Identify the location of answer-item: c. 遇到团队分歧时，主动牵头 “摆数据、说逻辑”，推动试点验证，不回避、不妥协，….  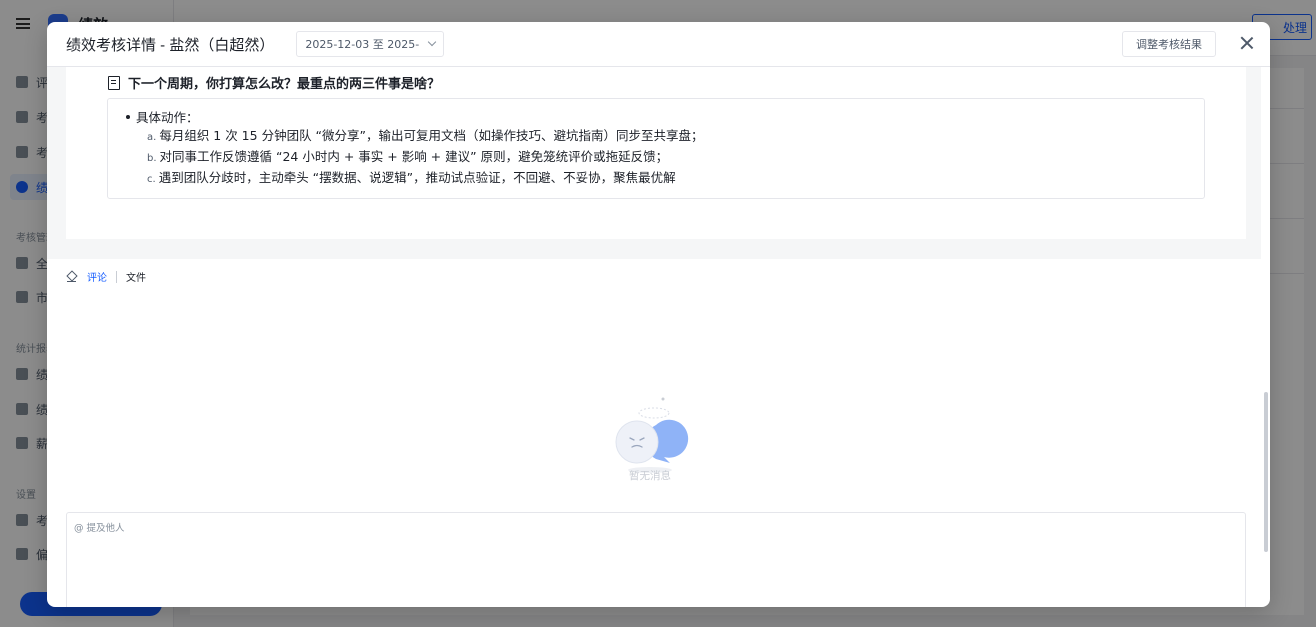
(411, 177).